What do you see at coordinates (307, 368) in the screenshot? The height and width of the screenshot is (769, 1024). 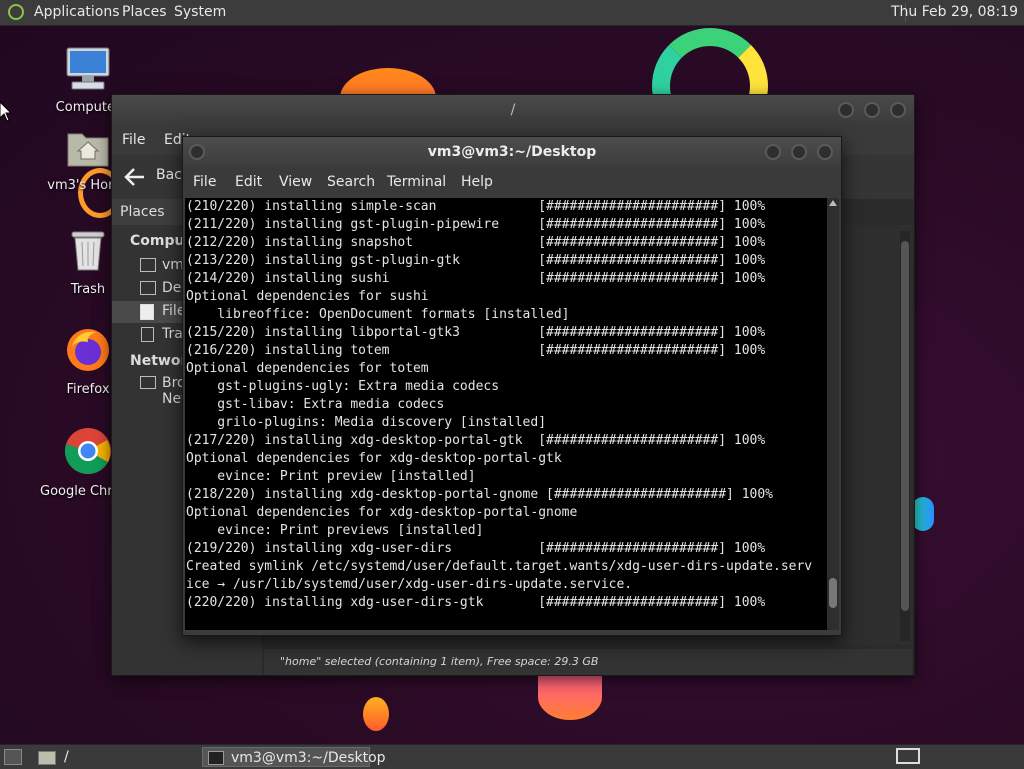 I see `terminal-line: Optional dependencies for totem` at bounding box center [307, 368].